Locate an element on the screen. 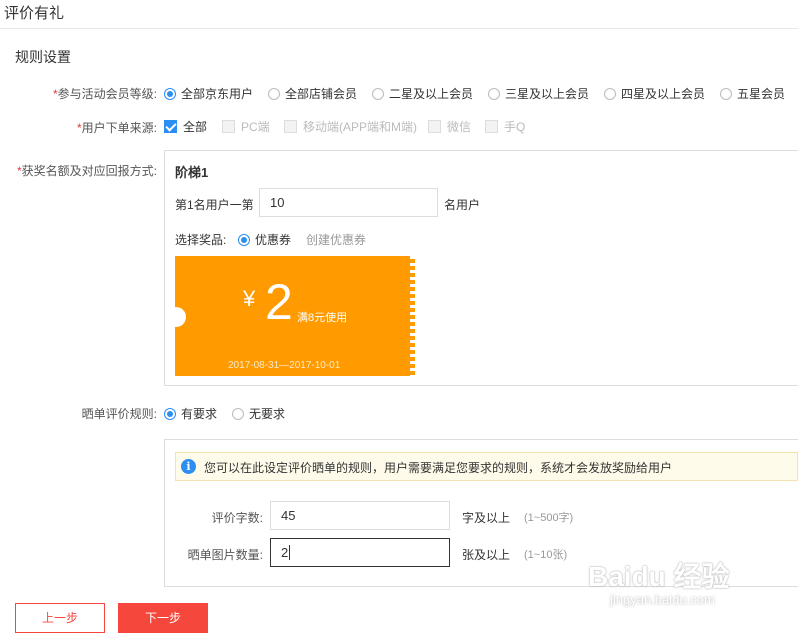 The width and height of the screenshot is (798, 633). select-prize-label: 选择奖品: is located at coordinates (201, 240).